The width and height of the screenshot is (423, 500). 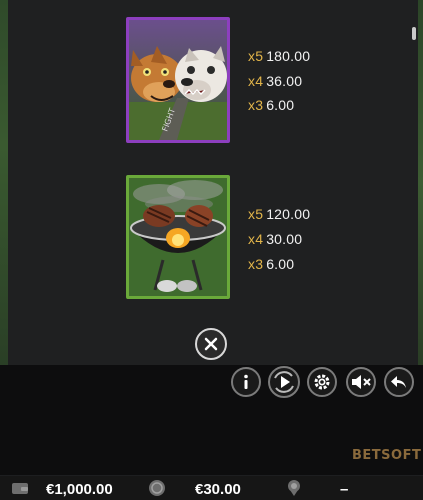 I want to click on game-background-right, so click(x=420, y=182).